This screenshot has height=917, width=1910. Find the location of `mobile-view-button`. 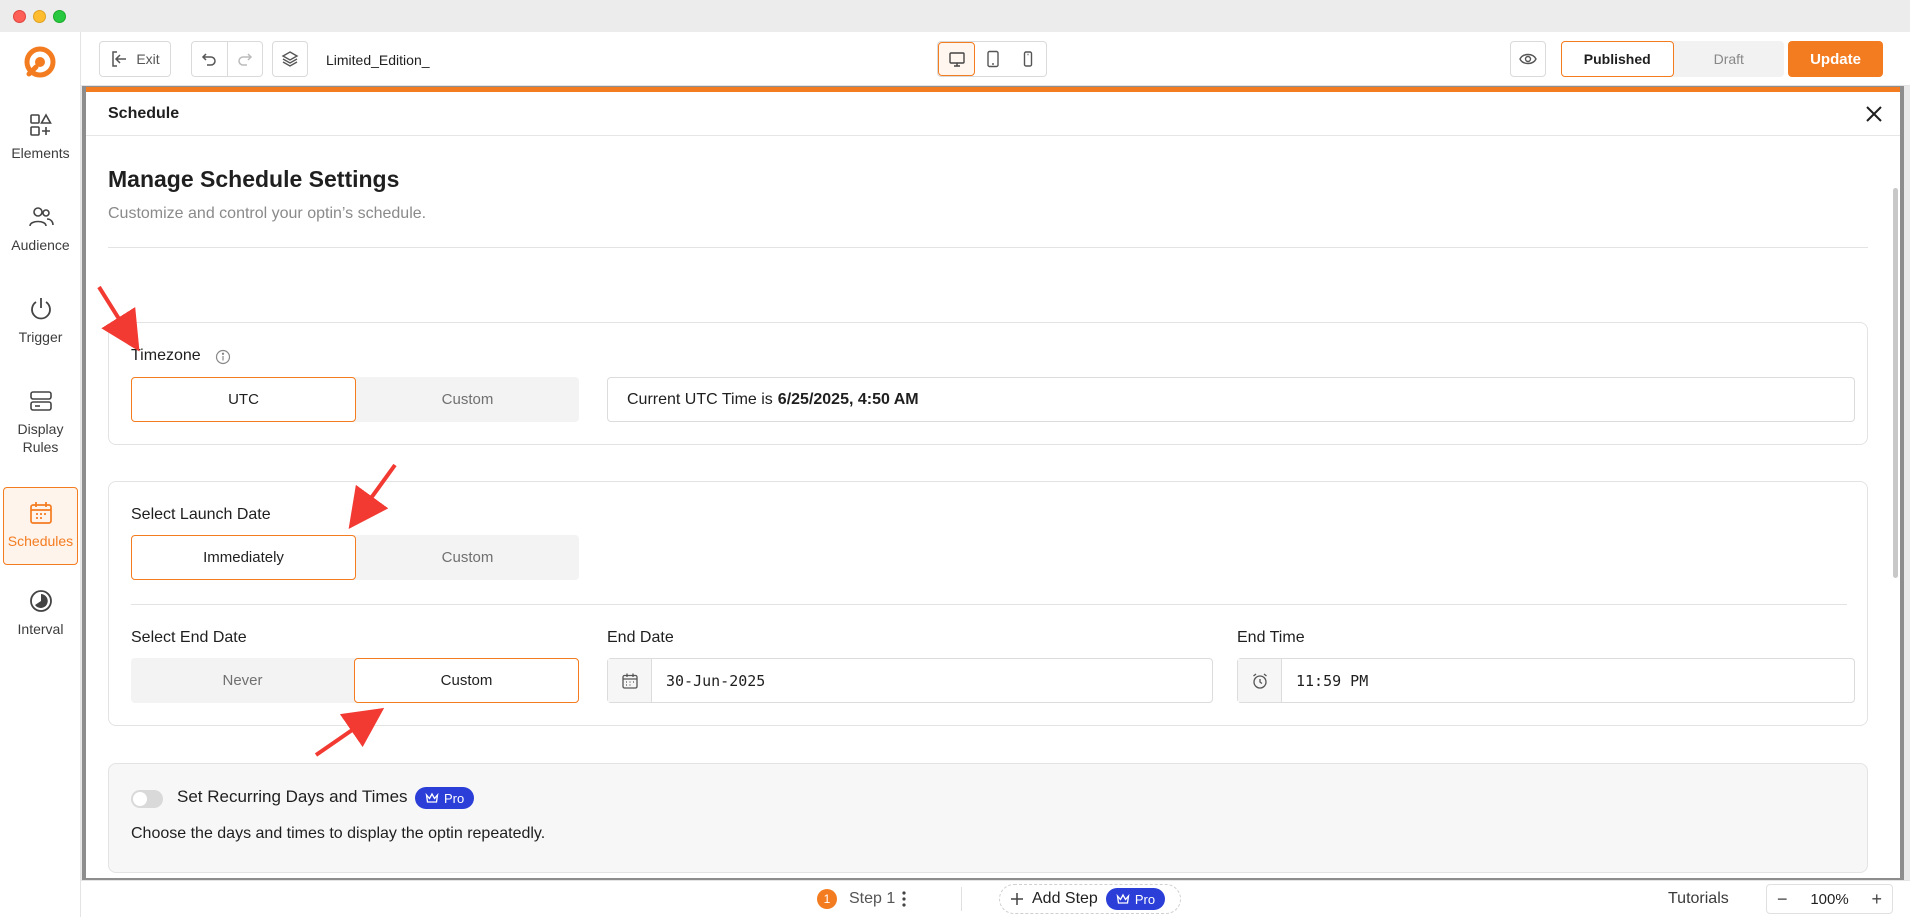

mobile-view-button is located at coordinates (1028, 59).